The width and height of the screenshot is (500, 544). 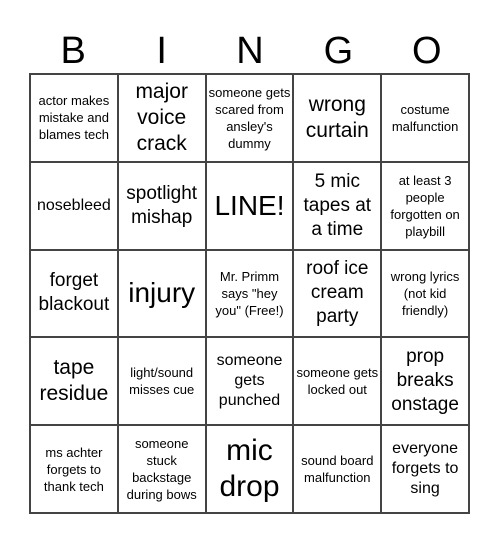 What do you see at coordinates (161, 469) in the screenshot?
I see `bingo-cell: someone stuck backstage during bows` at bounding box center [161, 469].